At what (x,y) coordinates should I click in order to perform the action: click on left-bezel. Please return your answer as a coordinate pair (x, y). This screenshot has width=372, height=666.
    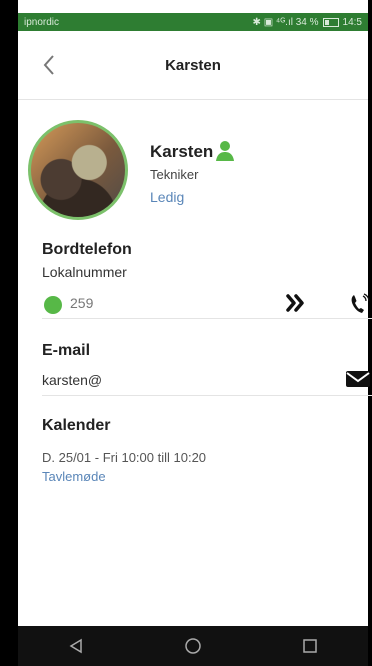
    Looking at the image, I should click on (9, 333).